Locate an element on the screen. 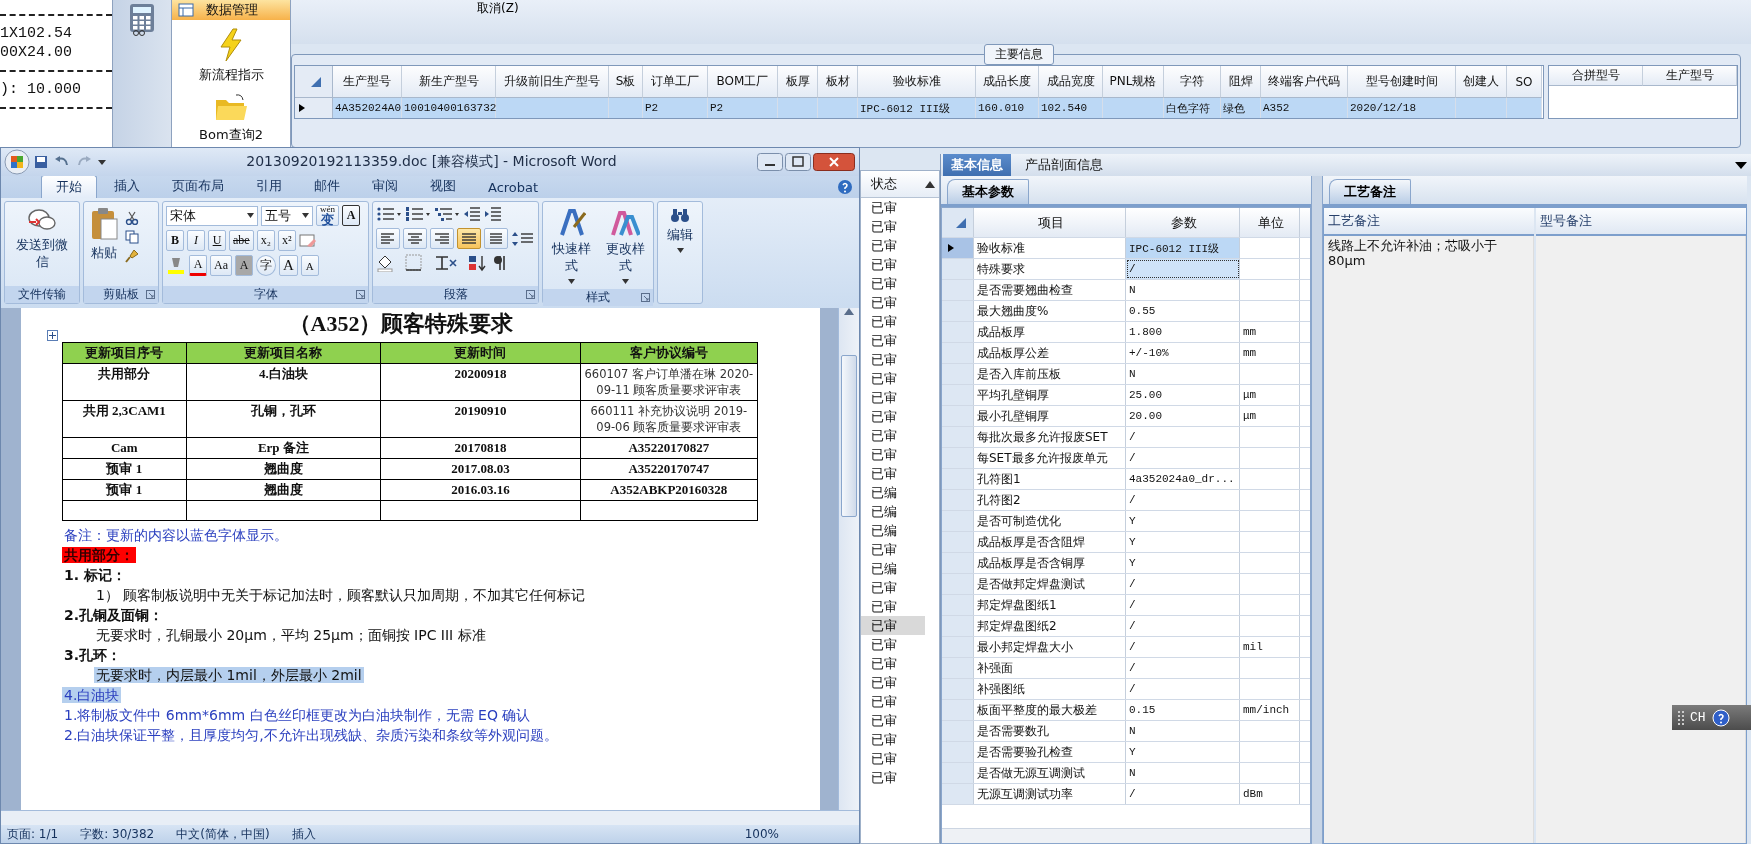 The height and width of the screenshot is (844, 1751). maximize-icon is located at coordinates (798, 162).